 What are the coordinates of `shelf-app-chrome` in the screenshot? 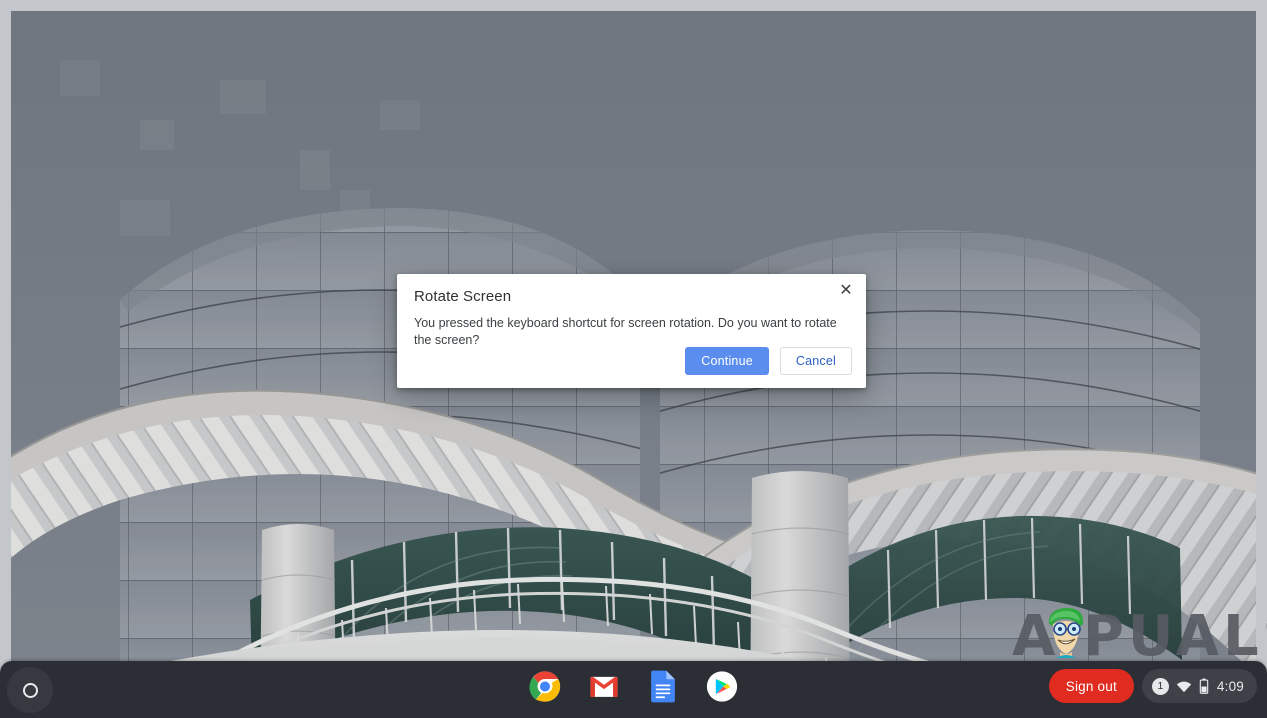 It's located at (545, 686).